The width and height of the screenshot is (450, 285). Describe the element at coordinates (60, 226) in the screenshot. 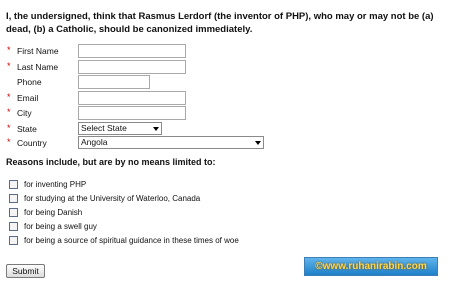

I see `reason-label: for being a swell guy` at that location.